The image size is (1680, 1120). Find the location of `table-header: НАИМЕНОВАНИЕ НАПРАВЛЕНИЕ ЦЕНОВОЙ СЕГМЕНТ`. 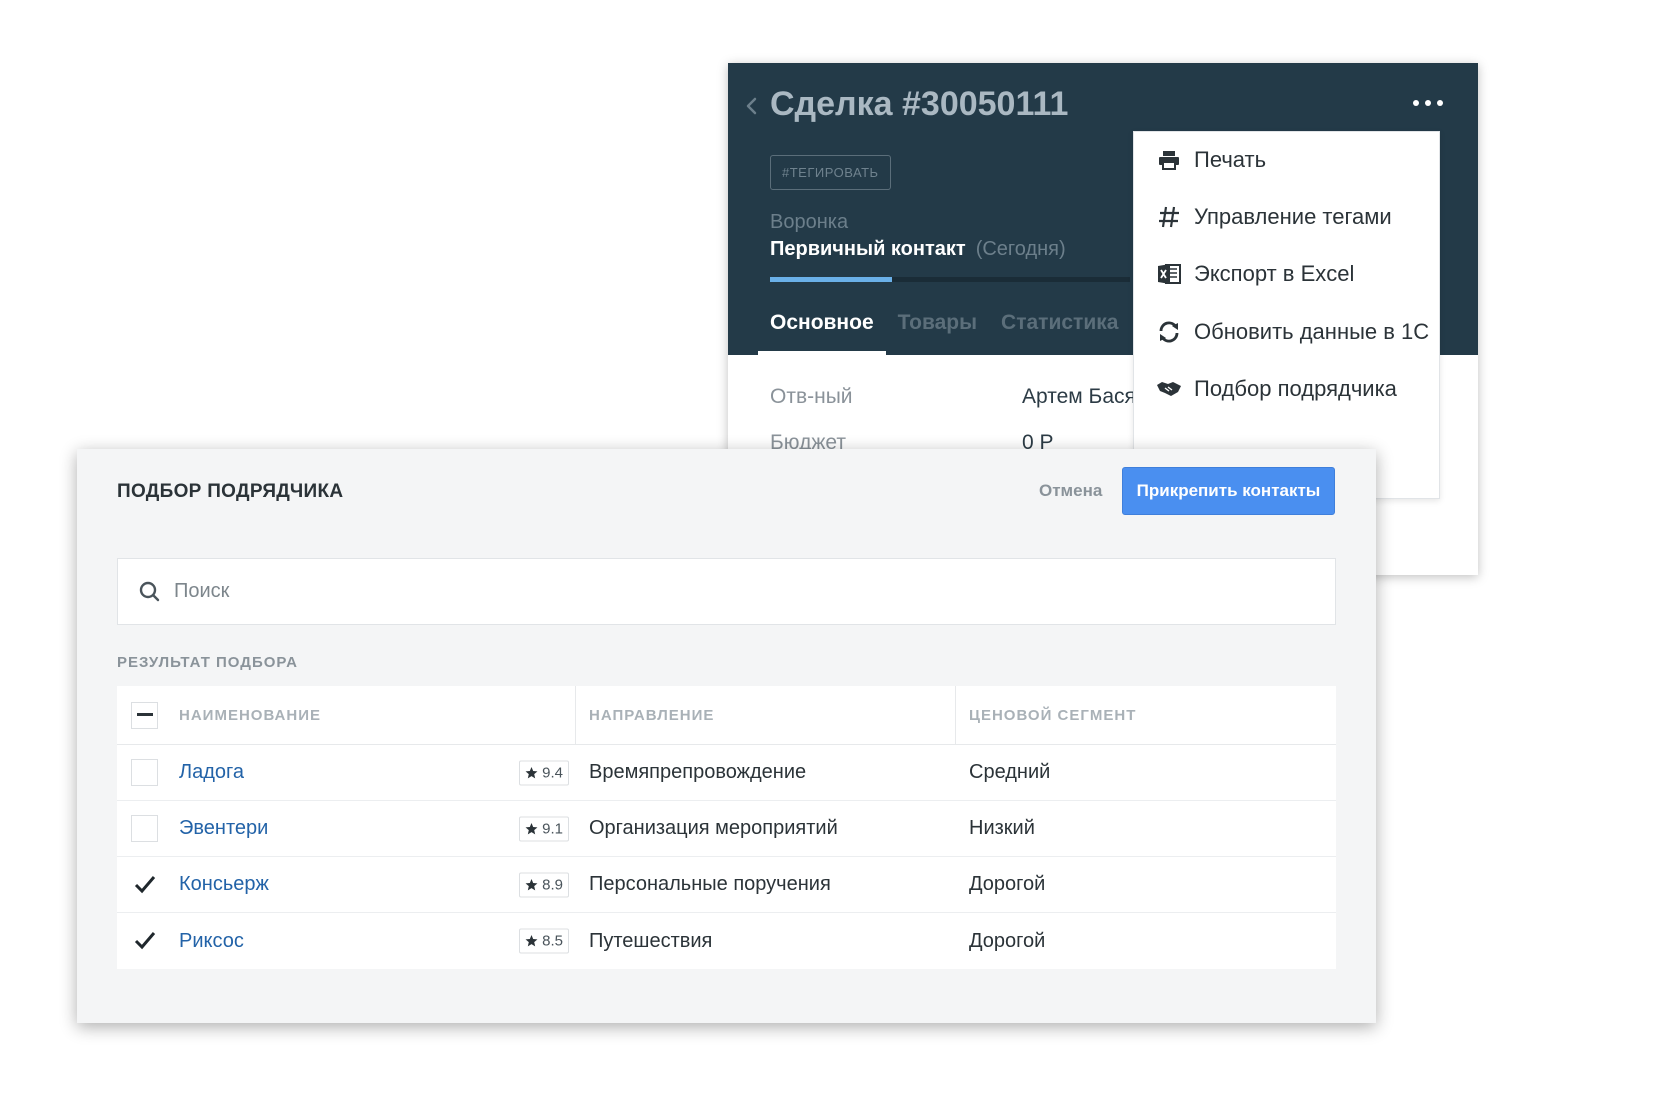

table-header: НАИМЕНОВАНИЕ НАПРАВЛЕНИЕ ЦЕНОВОЙ СЕГМЕНТ is located at coordinates (726, 715).